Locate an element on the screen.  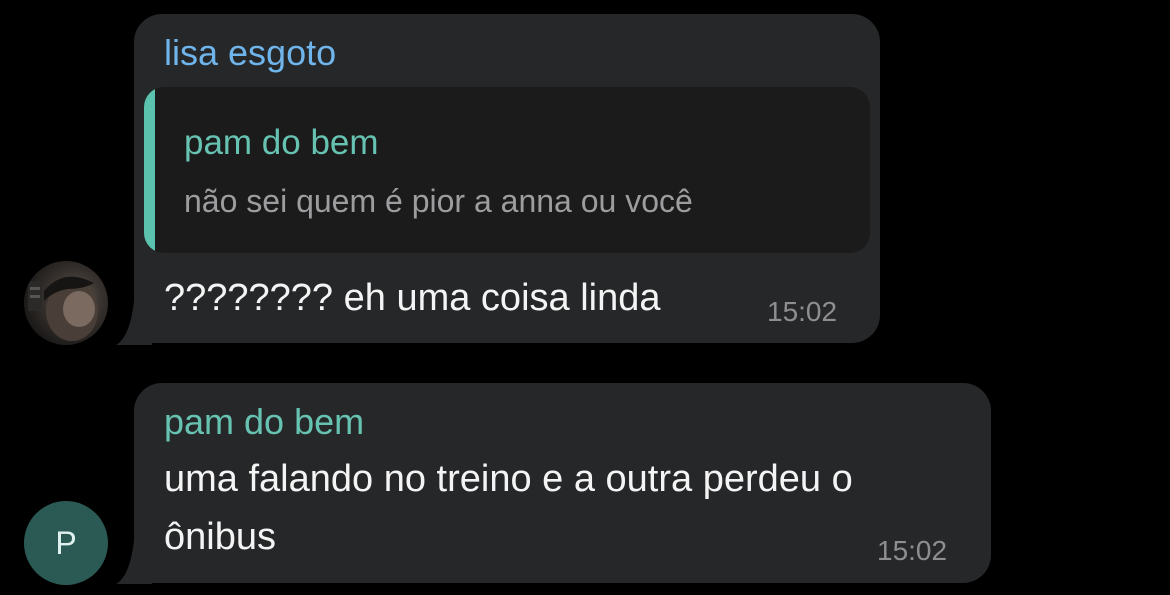
avatar-pam-do-bem: P is located at coordinates (66, 543).